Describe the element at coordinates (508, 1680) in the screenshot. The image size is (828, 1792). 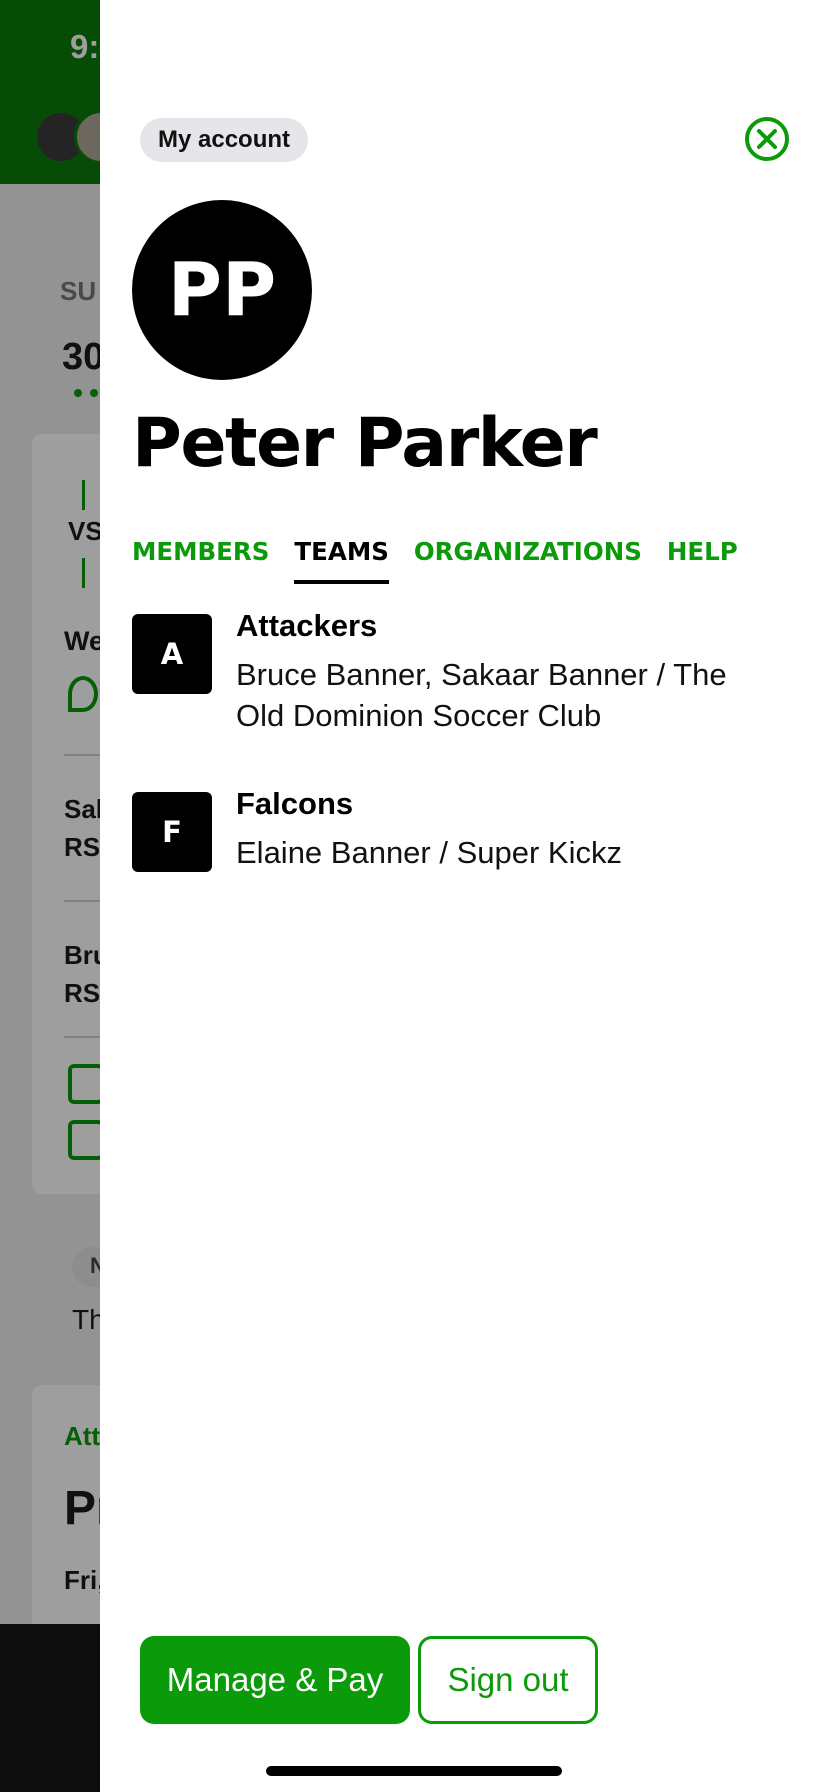
I see `sign-out-button: Sign out` at that location.